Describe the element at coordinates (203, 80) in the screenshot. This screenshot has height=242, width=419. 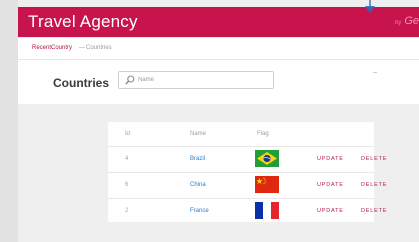
I see `search-input` at that location.